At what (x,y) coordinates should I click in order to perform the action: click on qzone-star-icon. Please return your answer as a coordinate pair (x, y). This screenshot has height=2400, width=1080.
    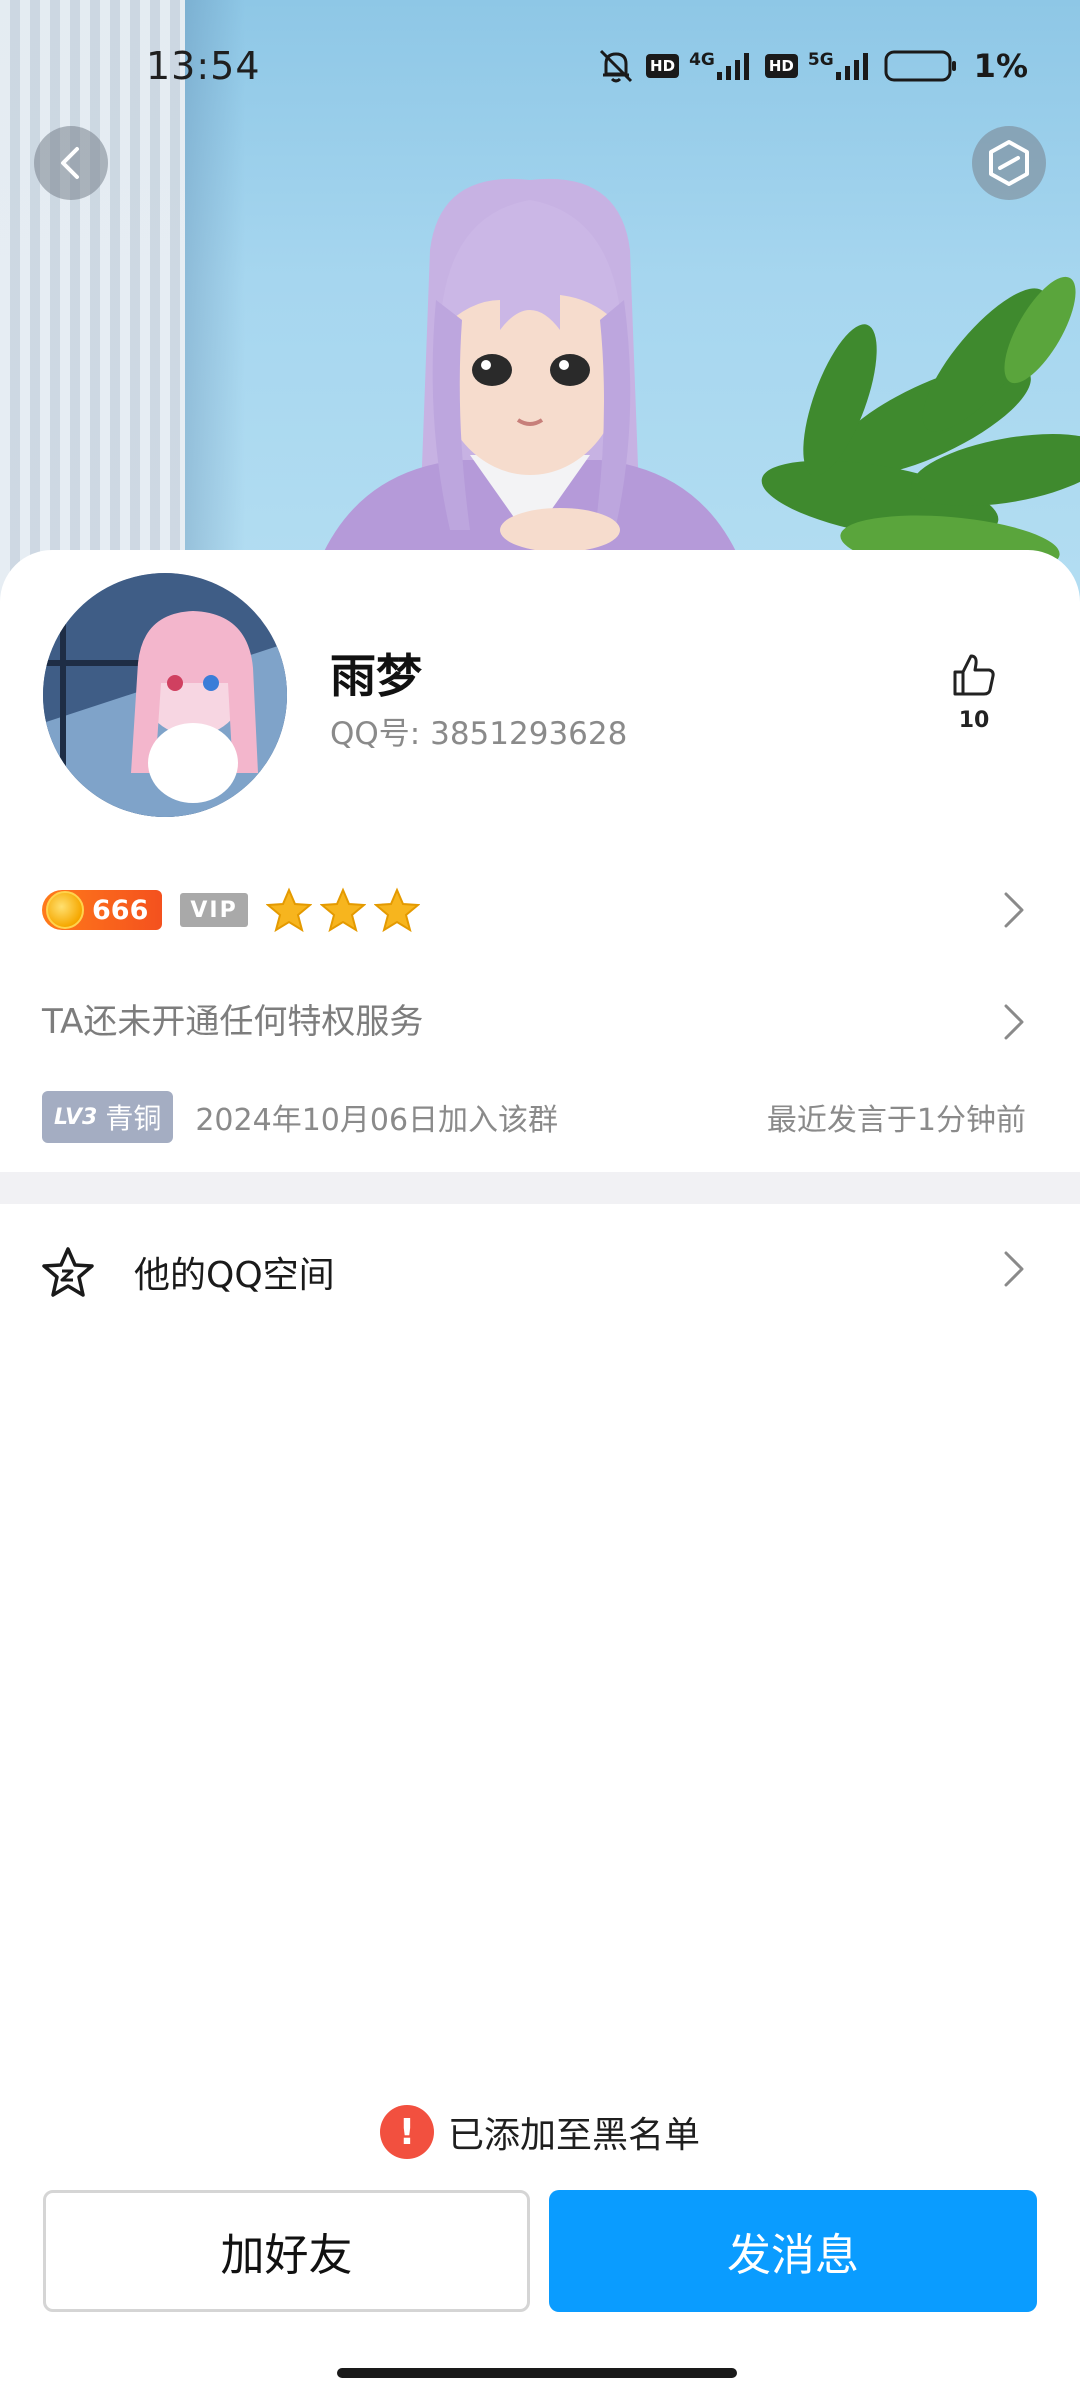
    Looking at the image, I should click on (68, 1272).